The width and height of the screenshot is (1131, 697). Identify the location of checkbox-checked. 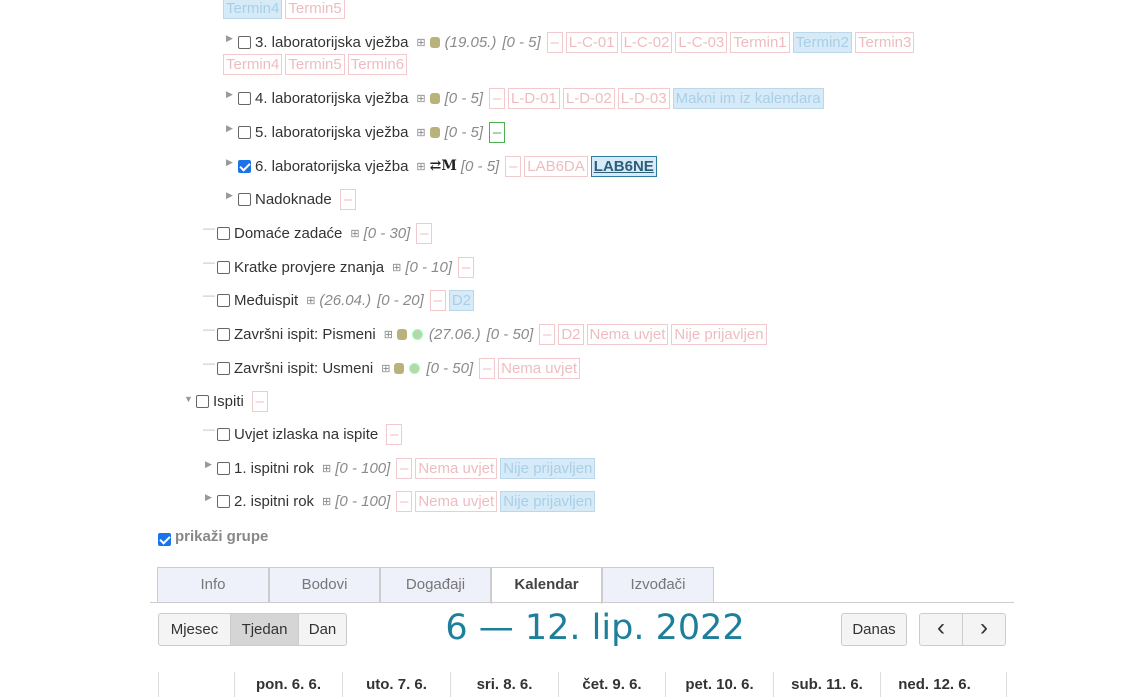
(244, 166).